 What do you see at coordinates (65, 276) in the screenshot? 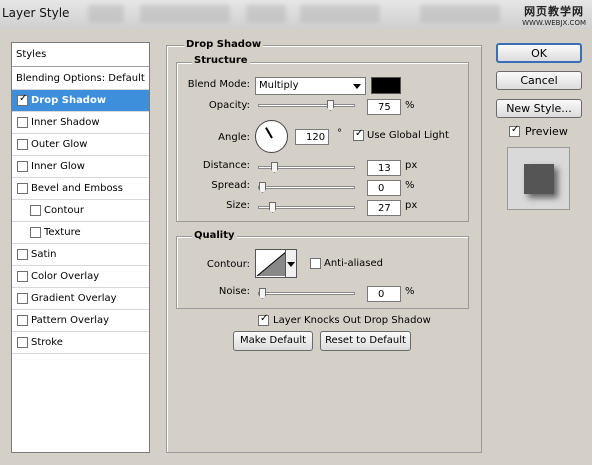
I see `style-item-label: Color Overlay` at bounding box center [65, 276].